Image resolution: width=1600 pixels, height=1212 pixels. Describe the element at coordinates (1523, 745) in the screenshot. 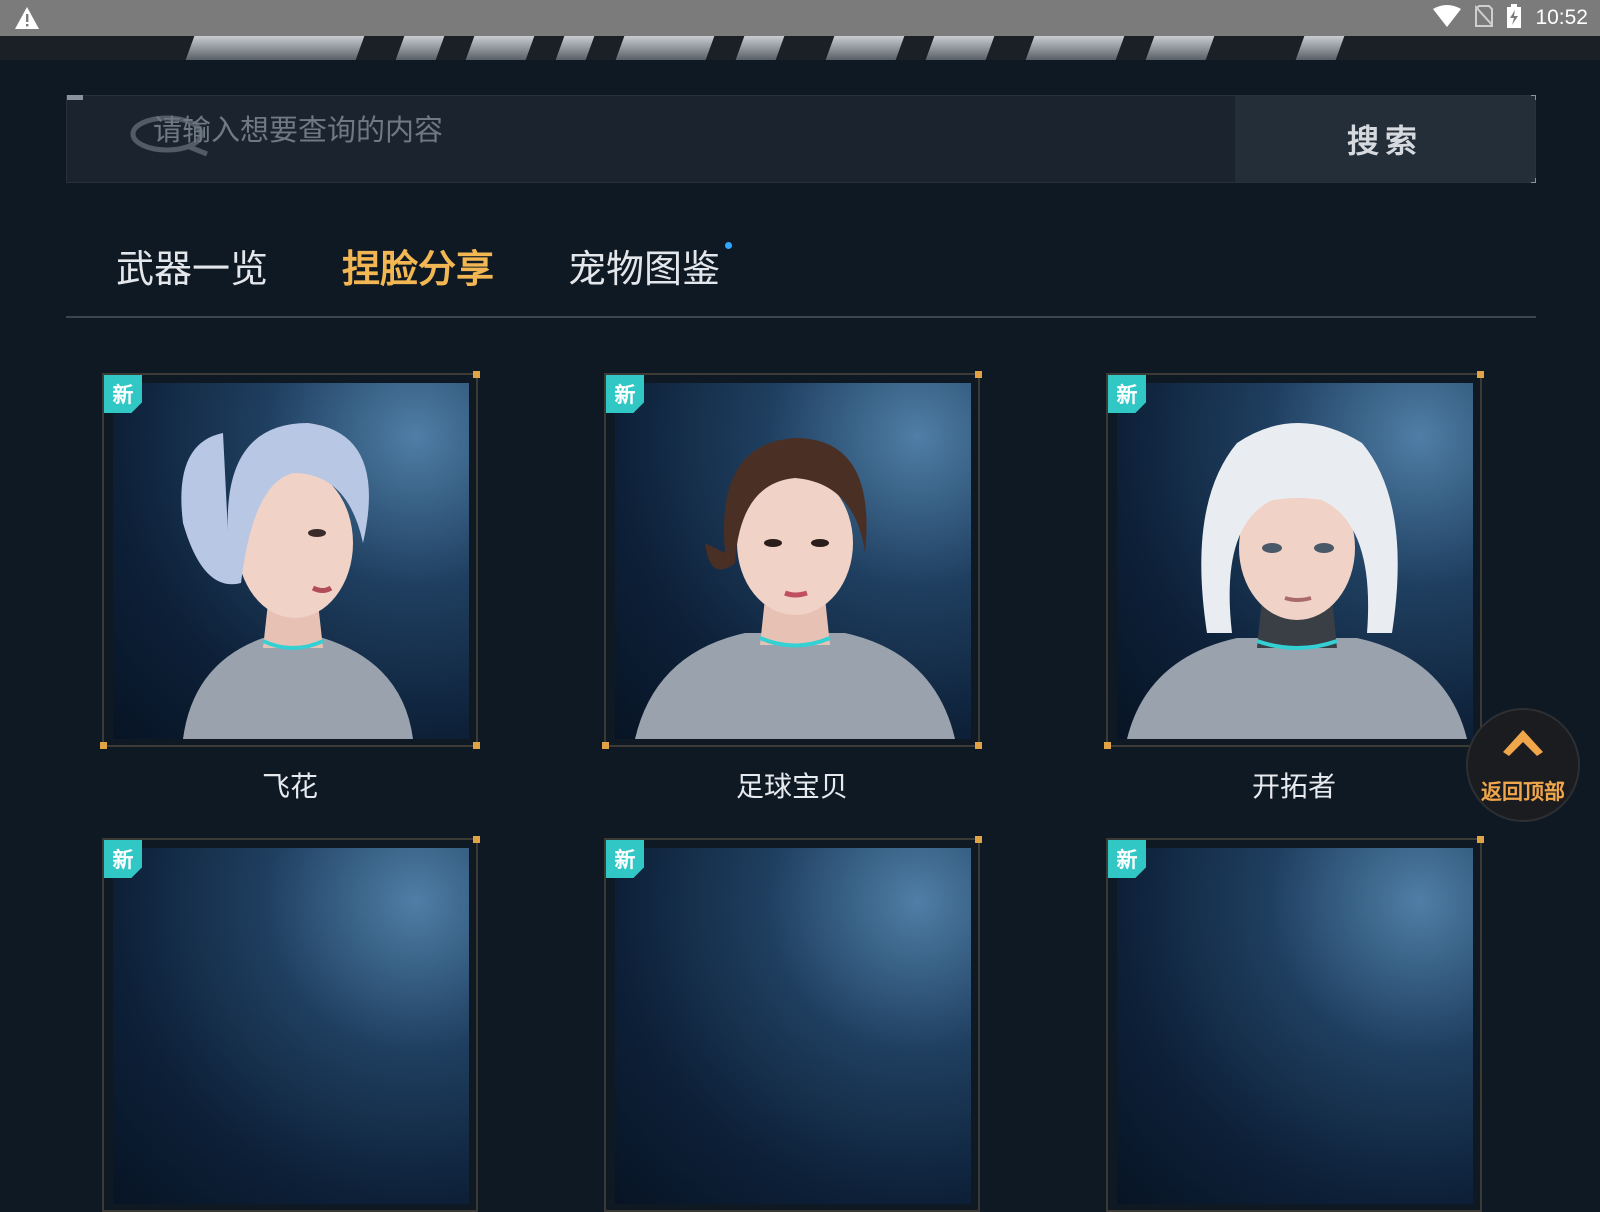

I see `chevron-up-icon` at that location.